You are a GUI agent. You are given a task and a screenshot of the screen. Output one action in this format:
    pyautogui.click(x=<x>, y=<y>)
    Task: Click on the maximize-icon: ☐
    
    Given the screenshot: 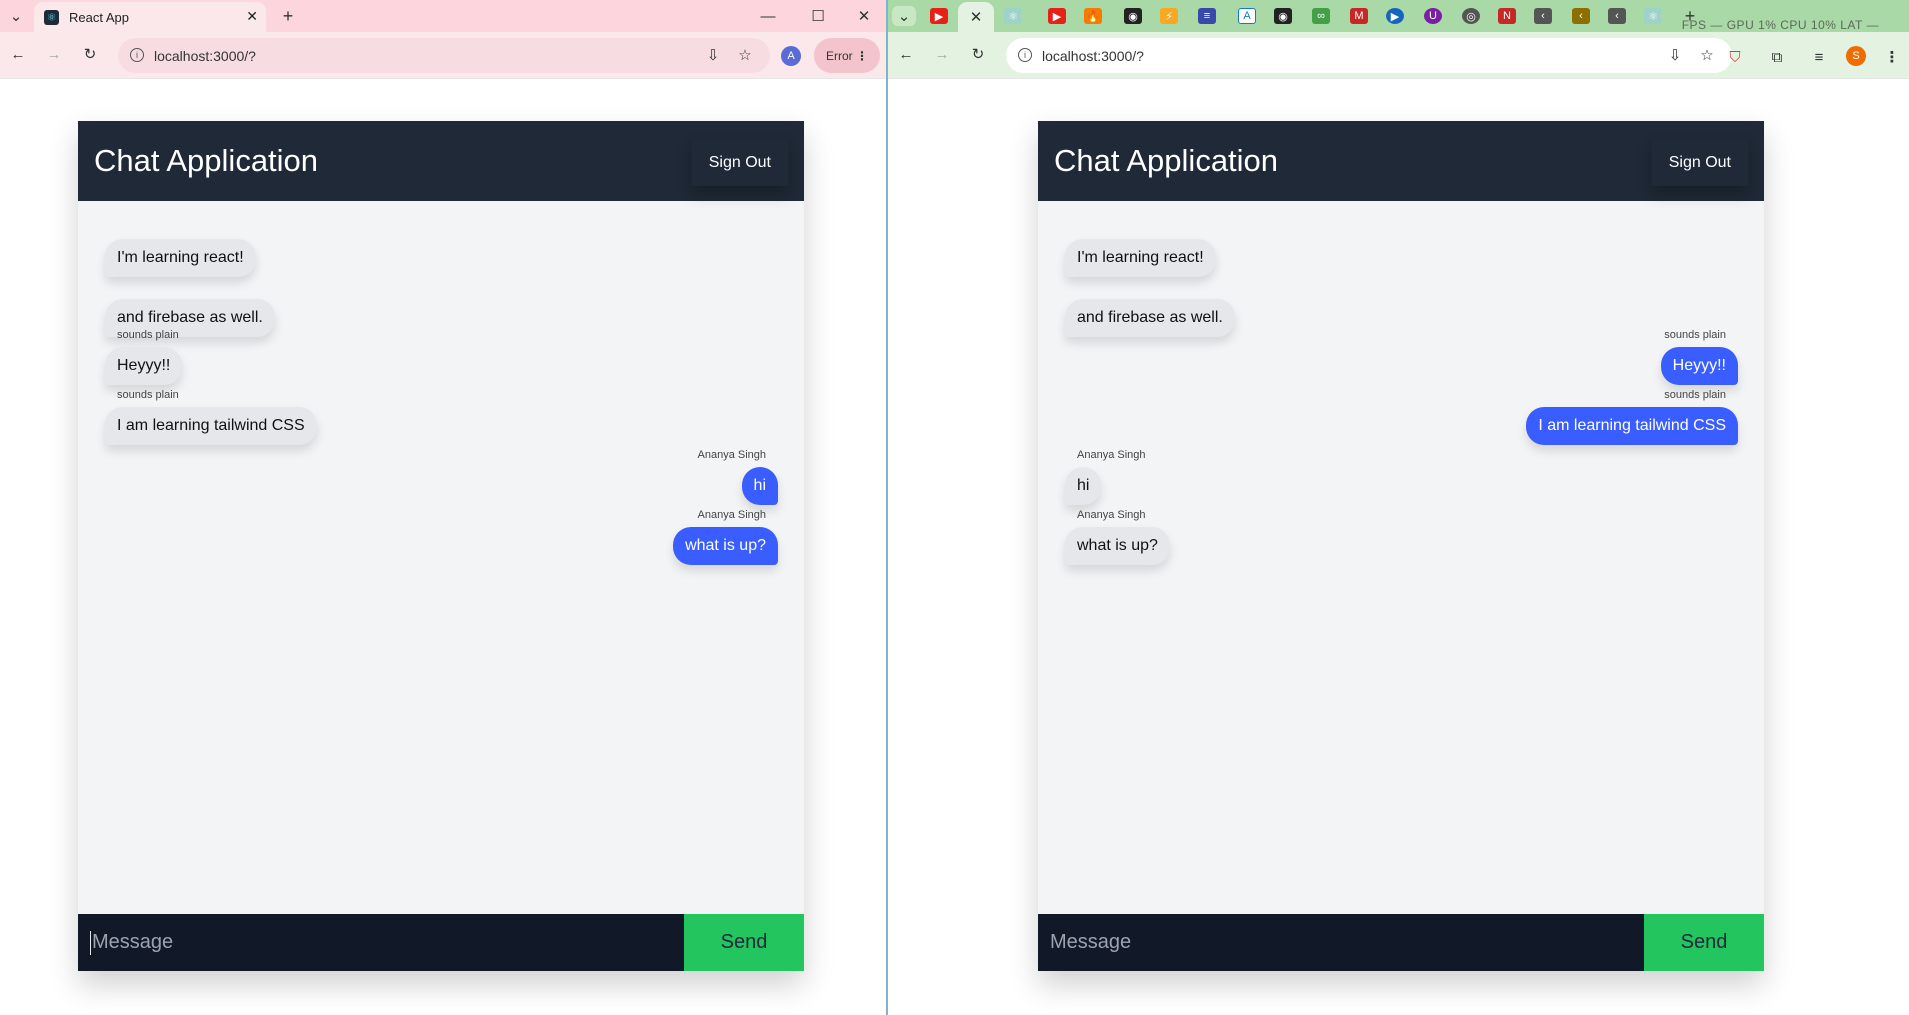 What is the action you would take?
    pyautogui.click(x=818, y=16)
    